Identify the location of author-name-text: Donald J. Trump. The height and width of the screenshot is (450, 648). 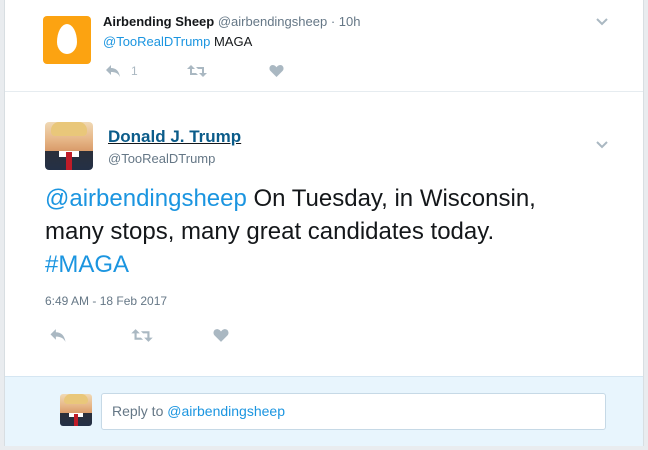
(175, 136).